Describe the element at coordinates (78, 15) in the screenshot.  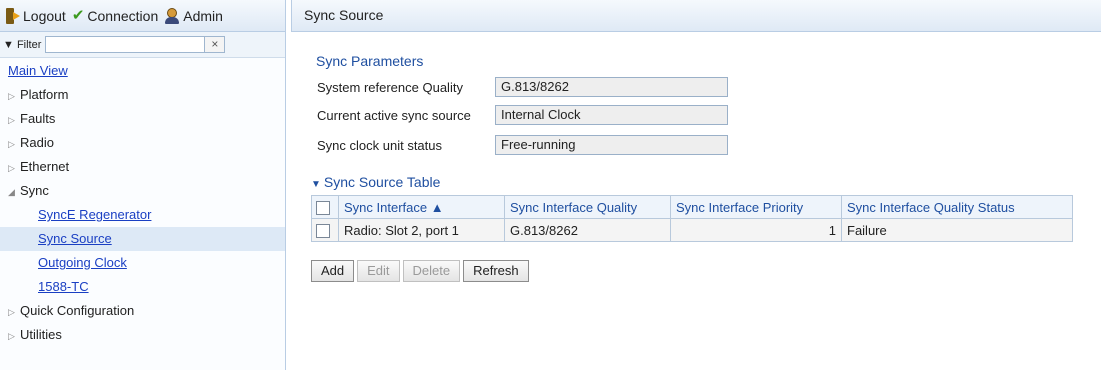
I see `connection-check-icon: ✔` at that location.